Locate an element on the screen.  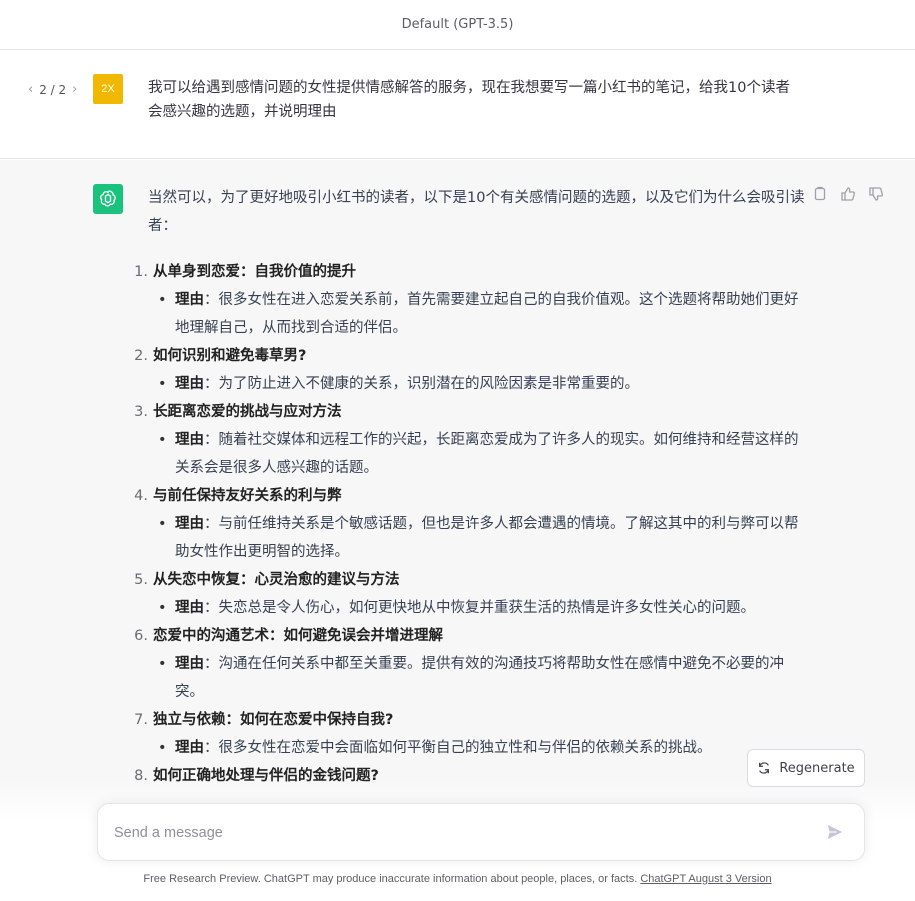
topic-number: 3. is located at coordinates (141, 412).